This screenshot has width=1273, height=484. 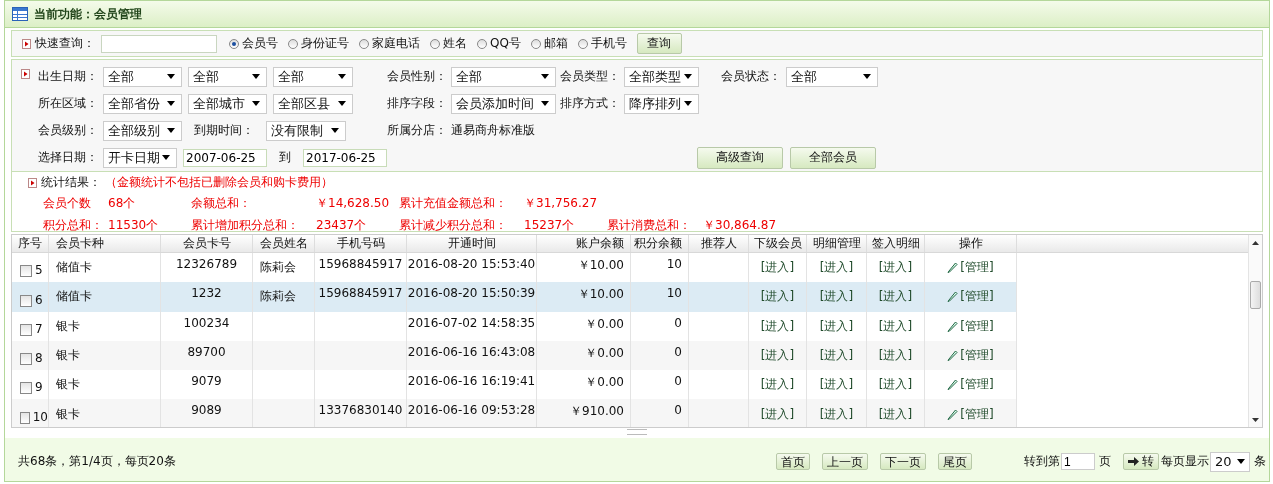 What do you see at coordinates (142, 130) in the screenshot?
I see `dropdown: 全部级别` at bounding box center [142, 130].